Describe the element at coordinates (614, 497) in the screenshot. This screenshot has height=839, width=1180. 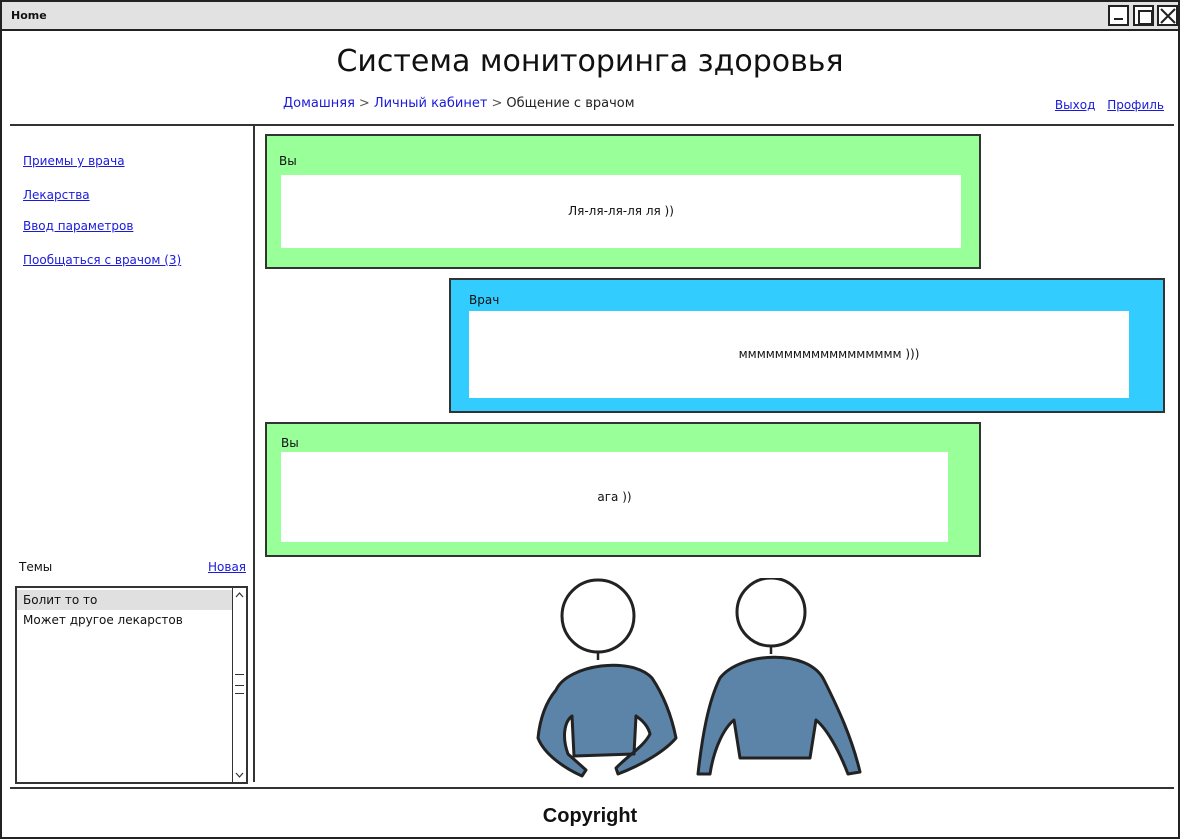
I see `message-text: ага ))` at that location.